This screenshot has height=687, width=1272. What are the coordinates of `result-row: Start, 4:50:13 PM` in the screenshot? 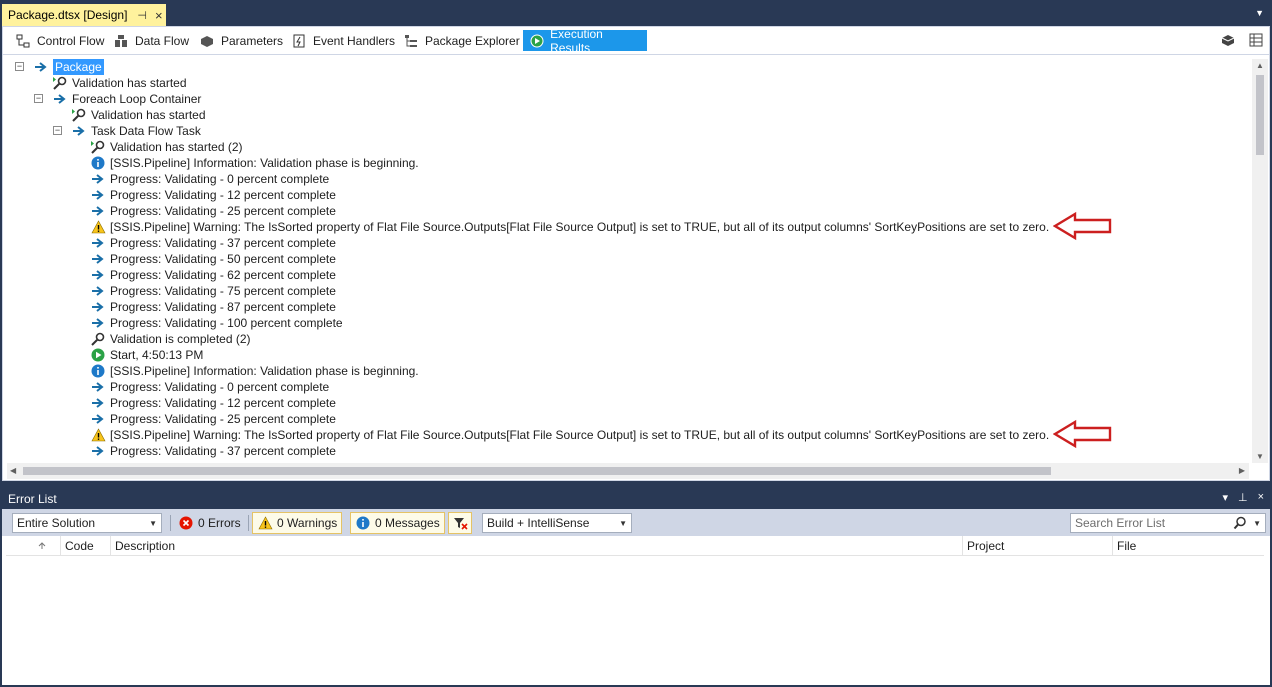 It's located at (146, 355).